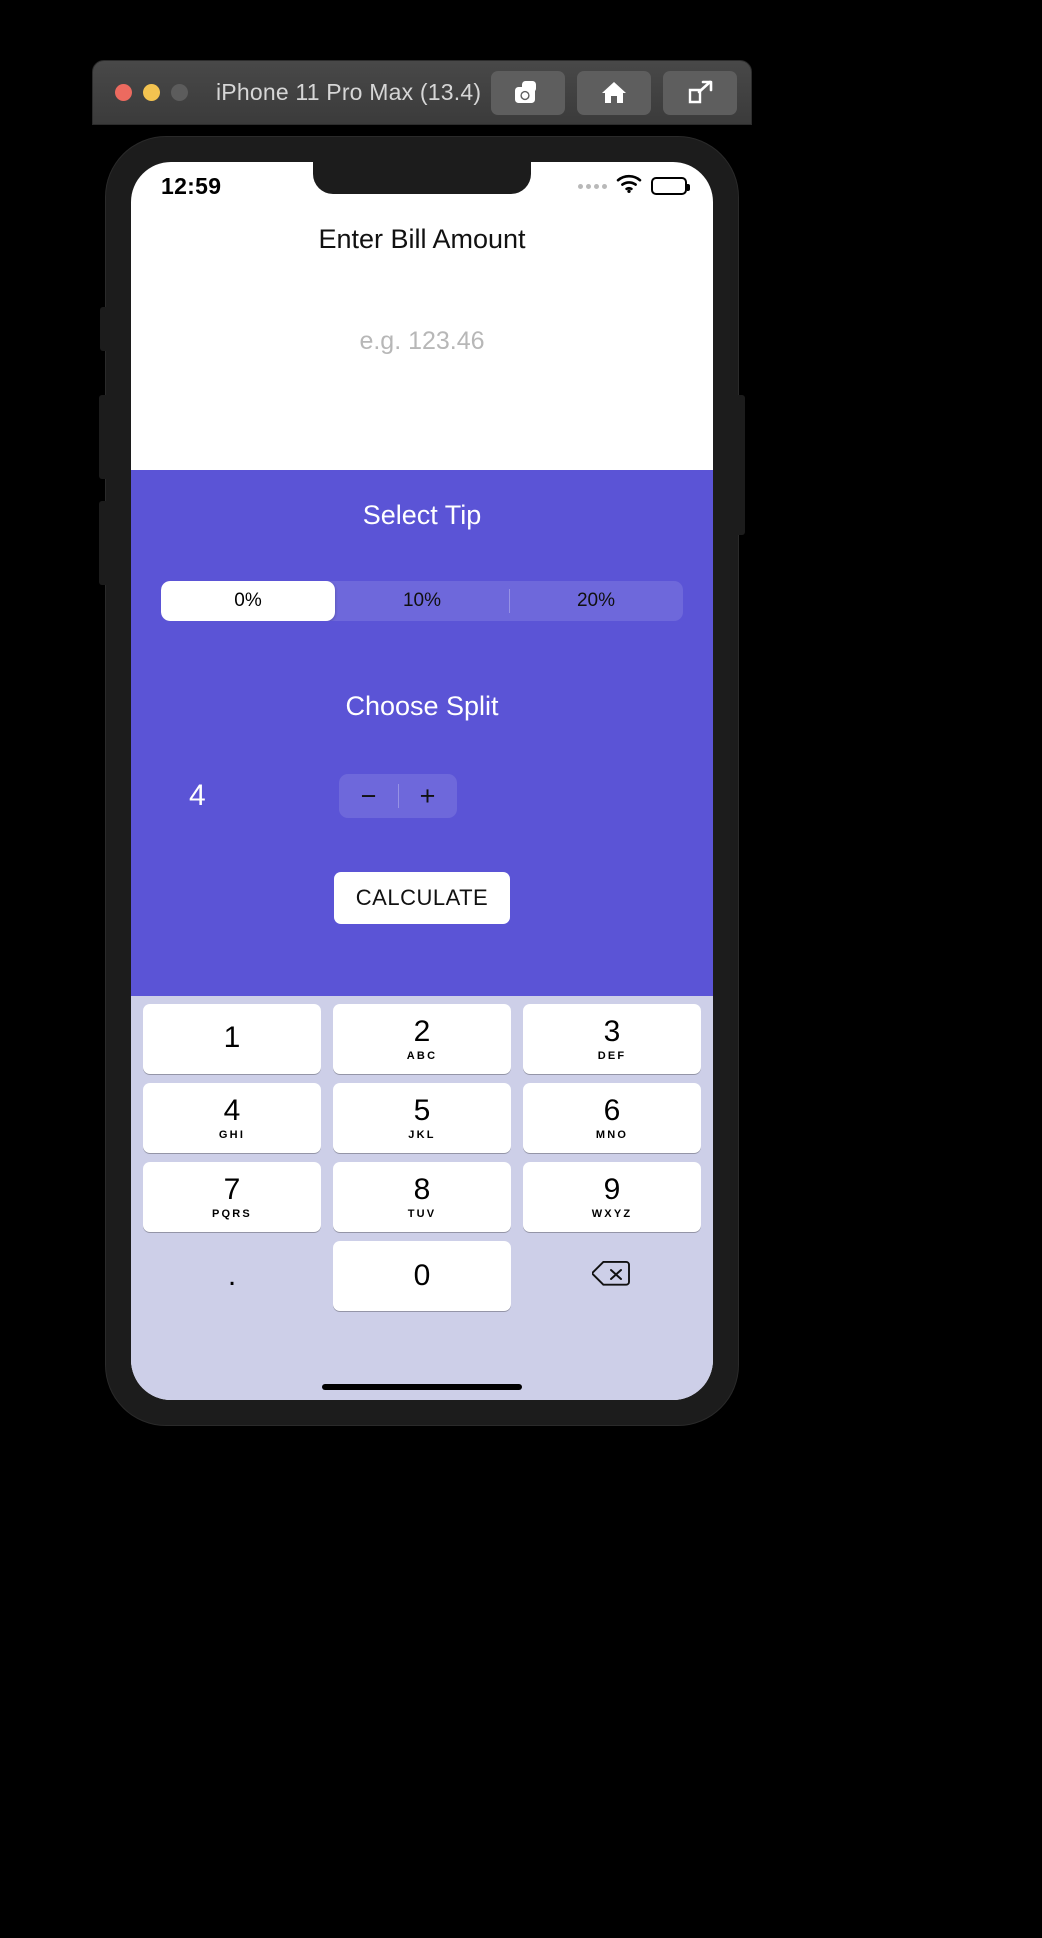 The image size is (1042, 1938). Describe the element at coordinates (197, 795) in the screenshot. I see `split-count-value: 4` at that location.